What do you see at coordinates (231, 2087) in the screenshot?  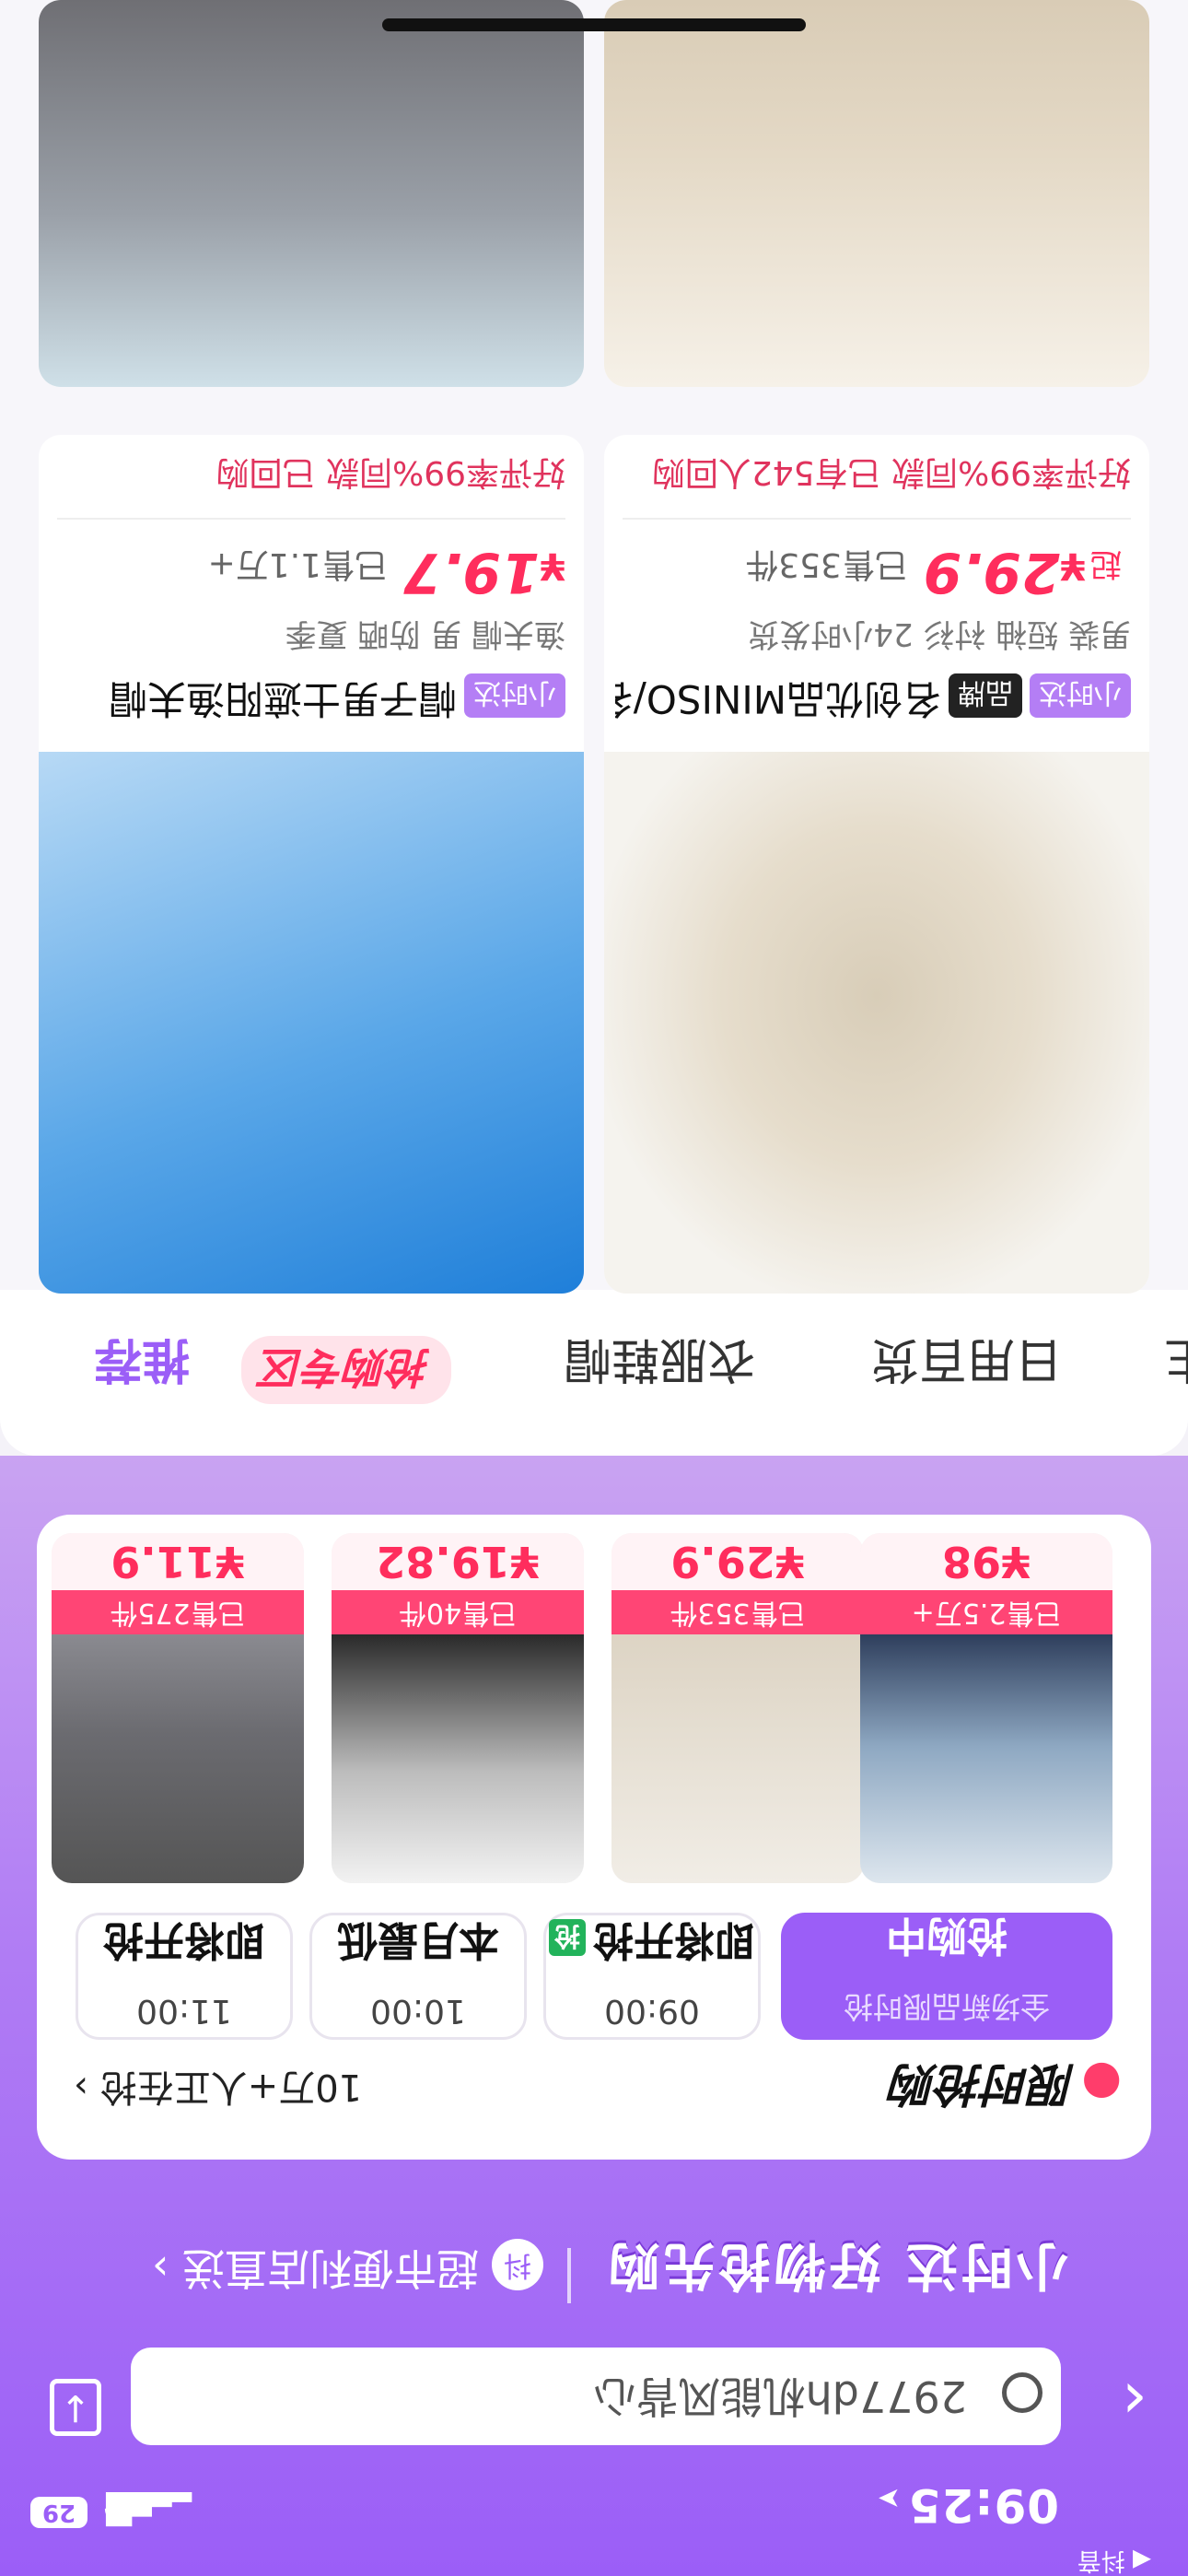 I see `flash-sale-more-text: 10万+人正在抢` at bounding box center [231, 2087].